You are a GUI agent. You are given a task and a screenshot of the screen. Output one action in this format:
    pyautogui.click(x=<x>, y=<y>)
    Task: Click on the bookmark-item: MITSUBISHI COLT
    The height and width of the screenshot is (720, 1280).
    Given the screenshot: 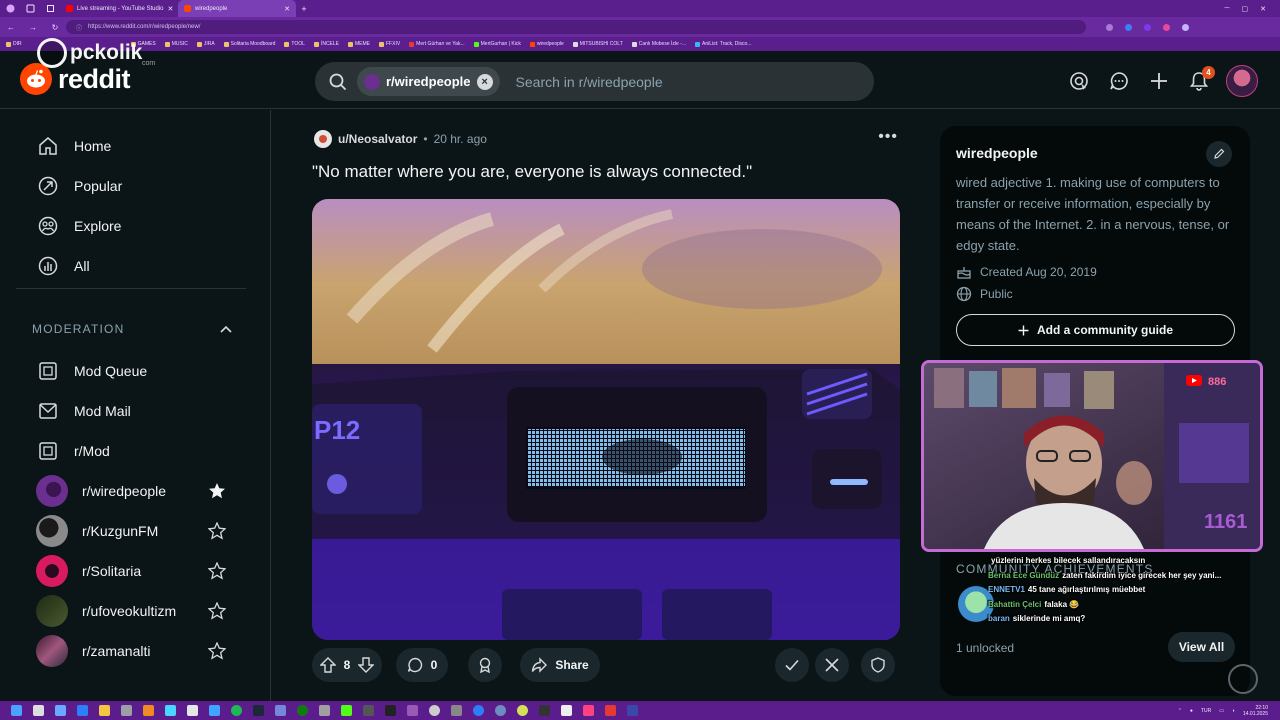 What is the action you would take?
    pyautogui.click(x=597, y=44)
    